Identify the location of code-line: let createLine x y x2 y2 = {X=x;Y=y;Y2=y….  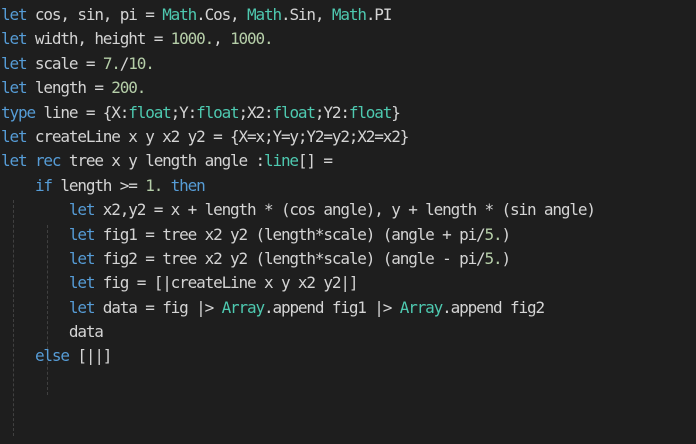
(348, 137).